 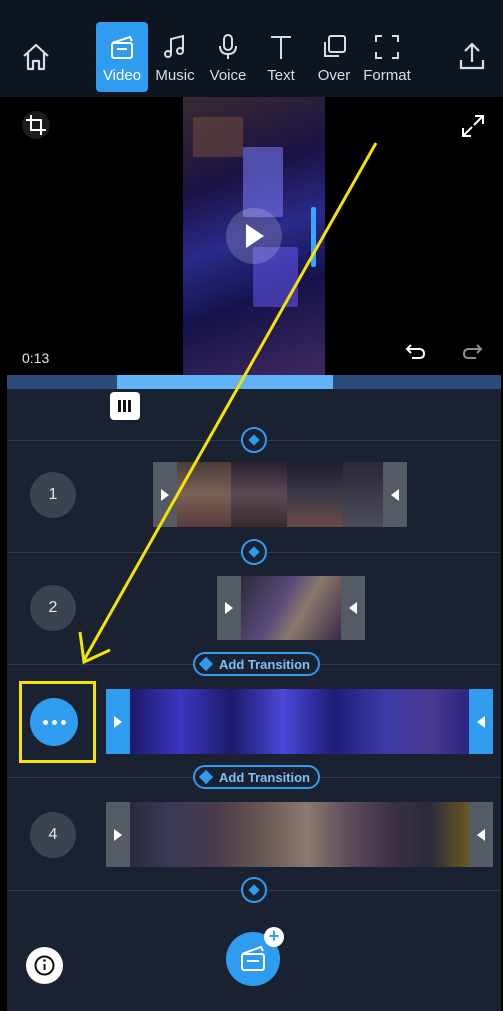 I want to click on info-button, so click(x=44, y=965).